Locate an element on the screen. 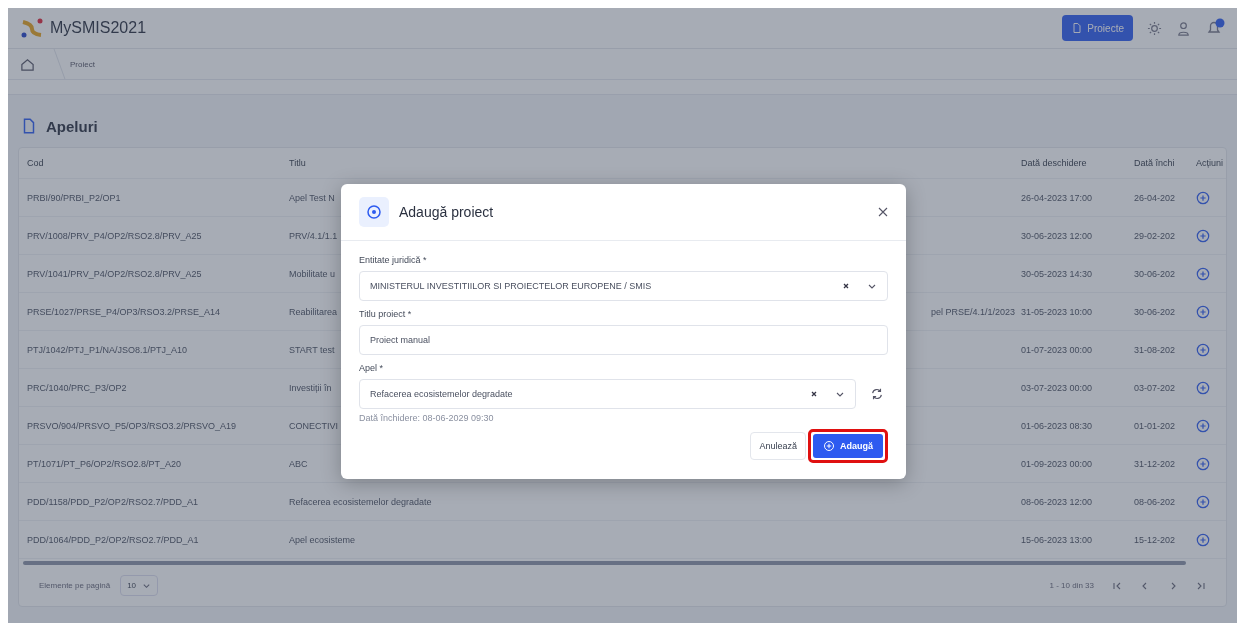  table-cell-text: PRC/1040/PRC_P3/OP2 is located at coordinates (77, 387).